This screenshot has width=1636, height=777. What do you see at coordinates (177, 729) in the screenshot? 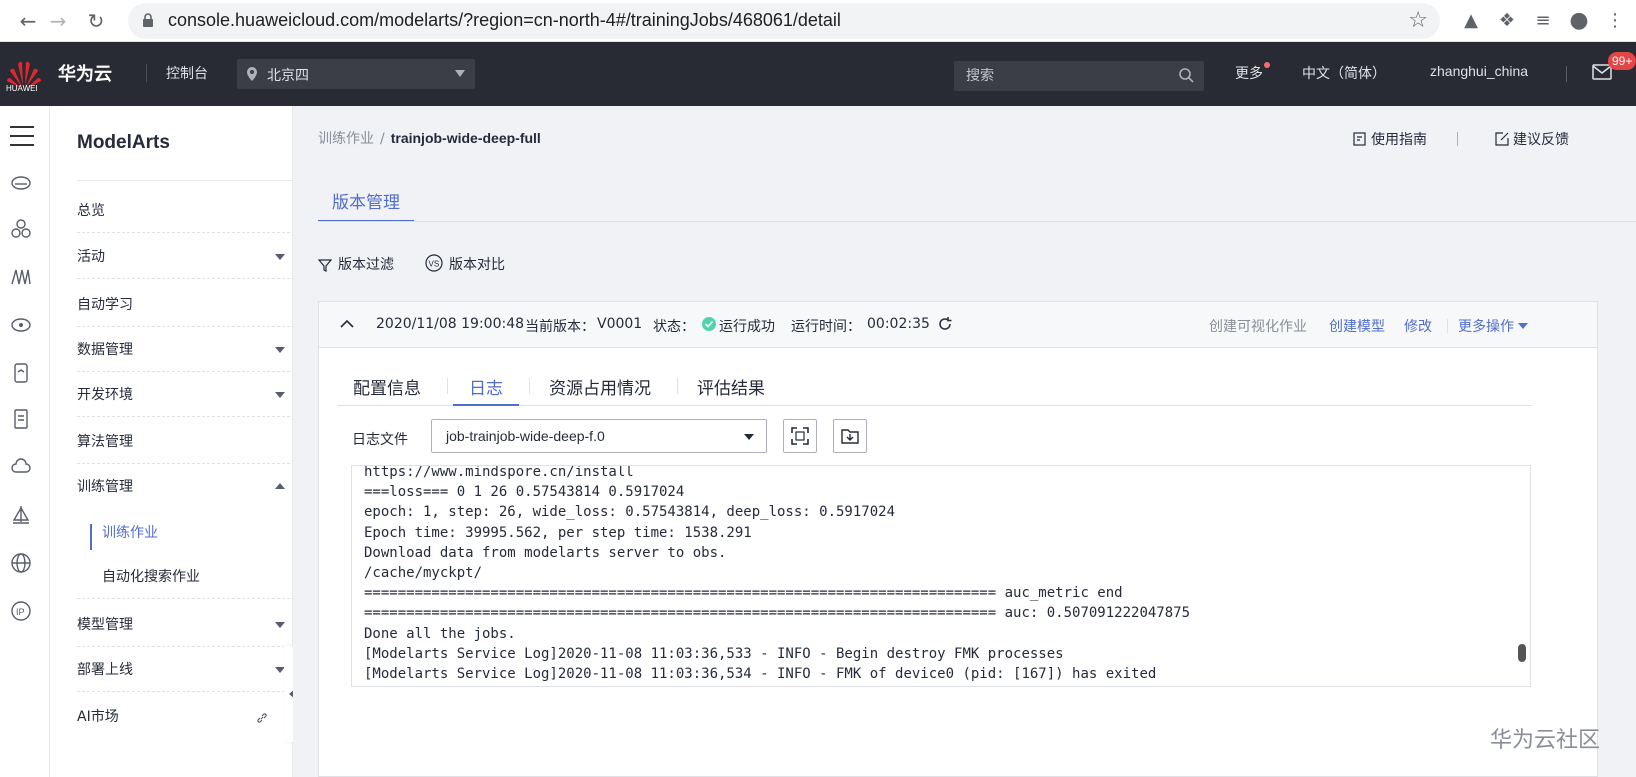
I see `sidebar-item-ai-market: AI市场` at bounding box center [177, 729].